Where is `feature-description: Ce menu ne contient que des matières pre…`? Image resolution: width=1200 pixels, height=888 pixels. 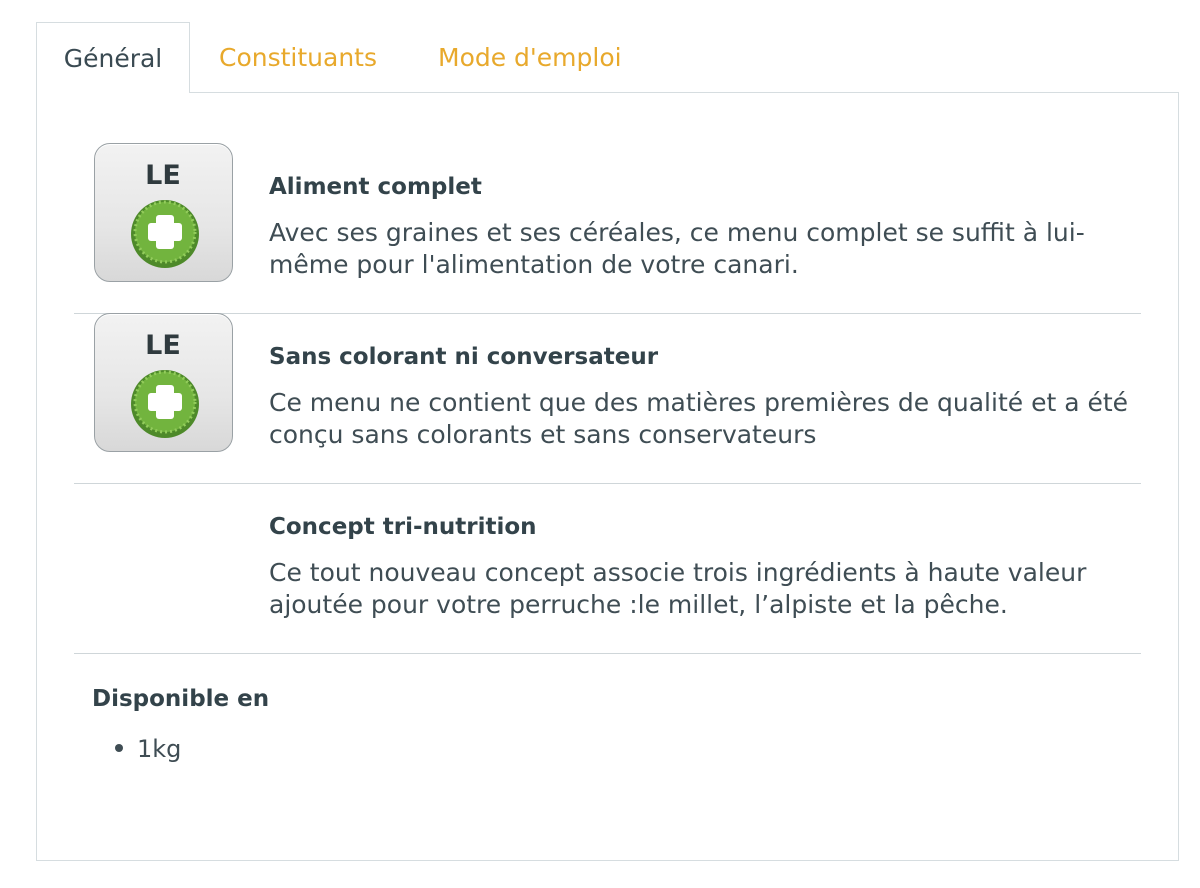 feature-description: Ce menu ne contient que des matières pre… is located at coordinates (699, 418).